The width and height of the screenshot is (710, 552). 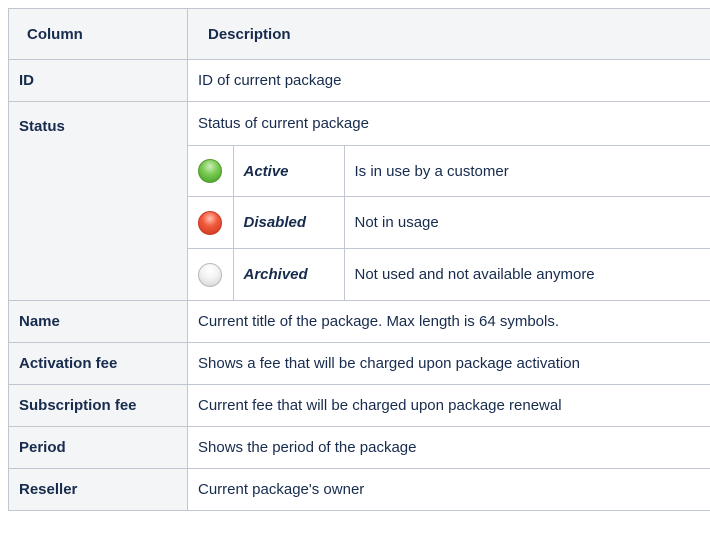 I want to click on header-row: Column Description, so click(x=359, y=34).